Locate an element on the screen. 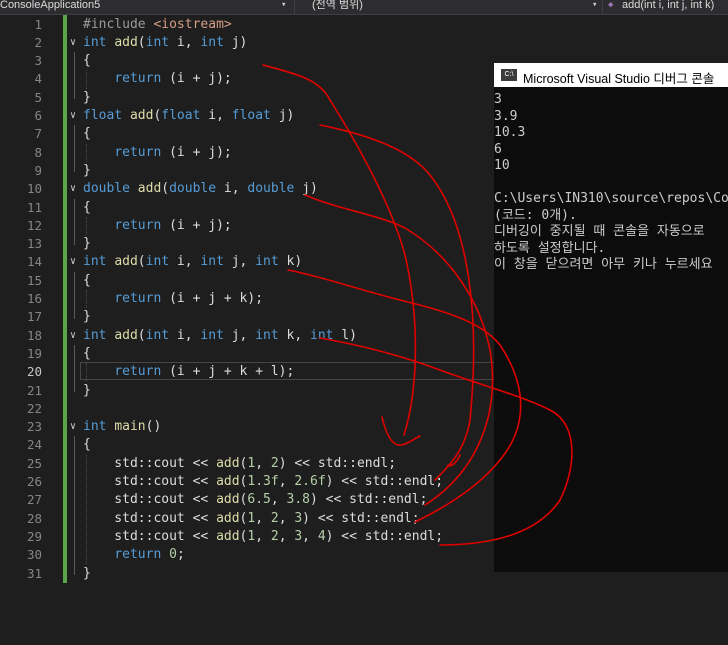 The width and height of the screenshot is (728, 645). code-token: k, is located at coordinates (294, 335).